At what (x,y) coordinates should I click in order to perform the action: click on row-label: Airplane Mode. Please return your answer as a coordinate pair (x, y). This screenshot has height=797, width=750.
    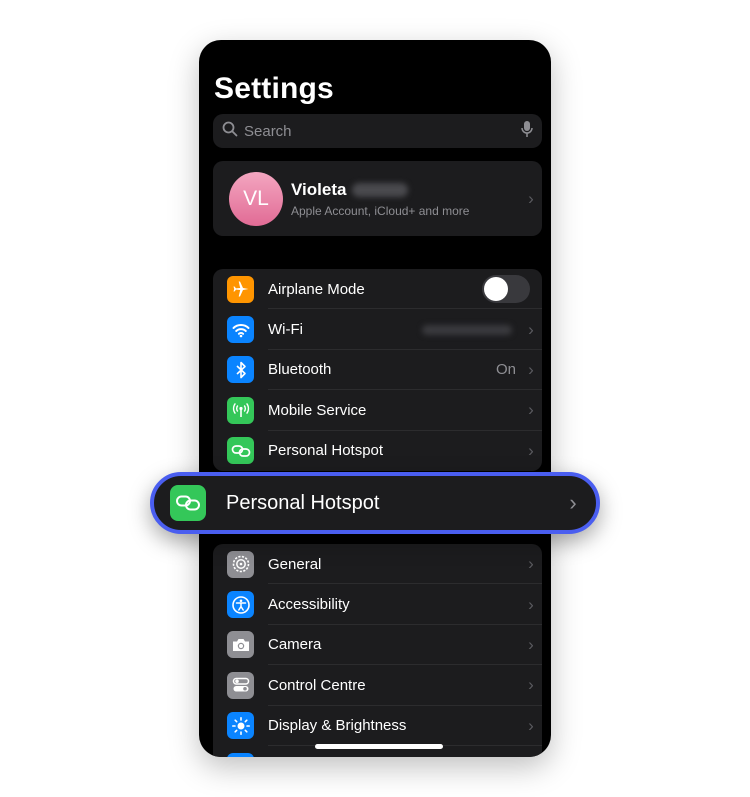
    Looking at the image, I should click on (316, 289).